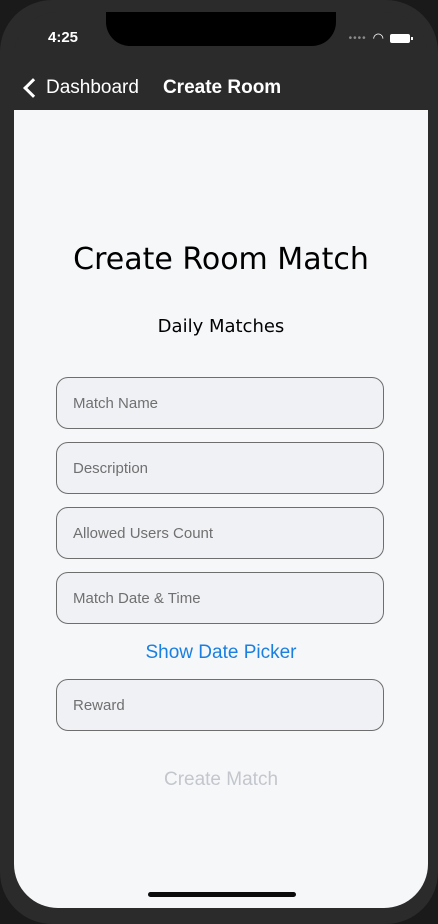 The image size is (438, 924). I want to click on match-name-input, so click(220, 403).